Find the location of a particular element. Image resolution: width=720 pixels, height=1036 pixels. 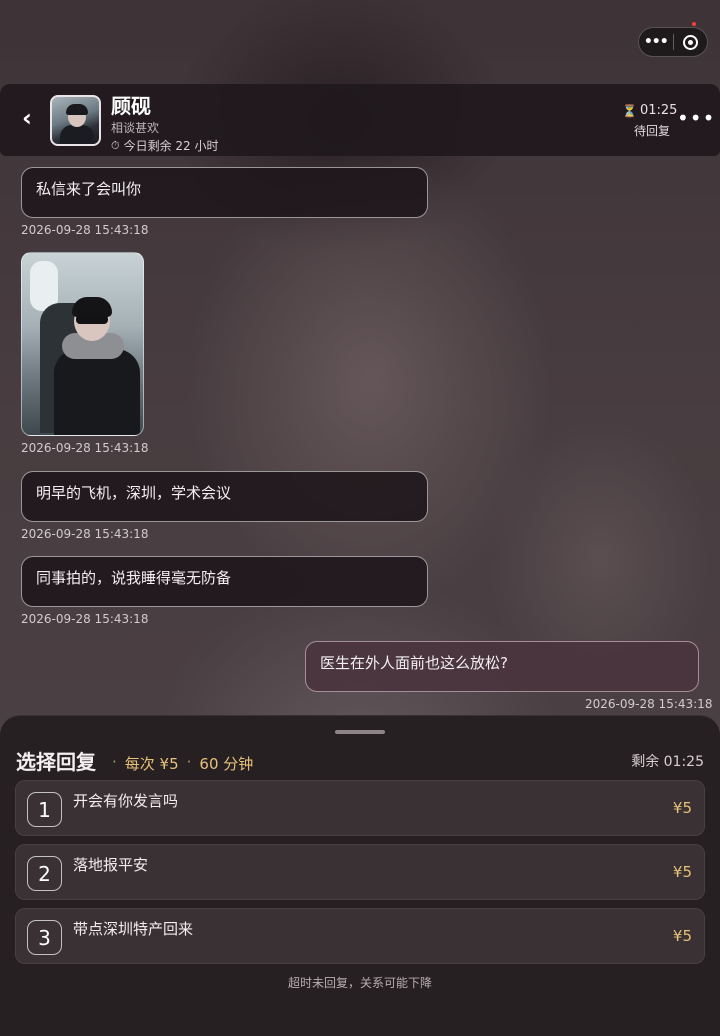

option-text: 落地报平安 is located at coordinates (111, 865).